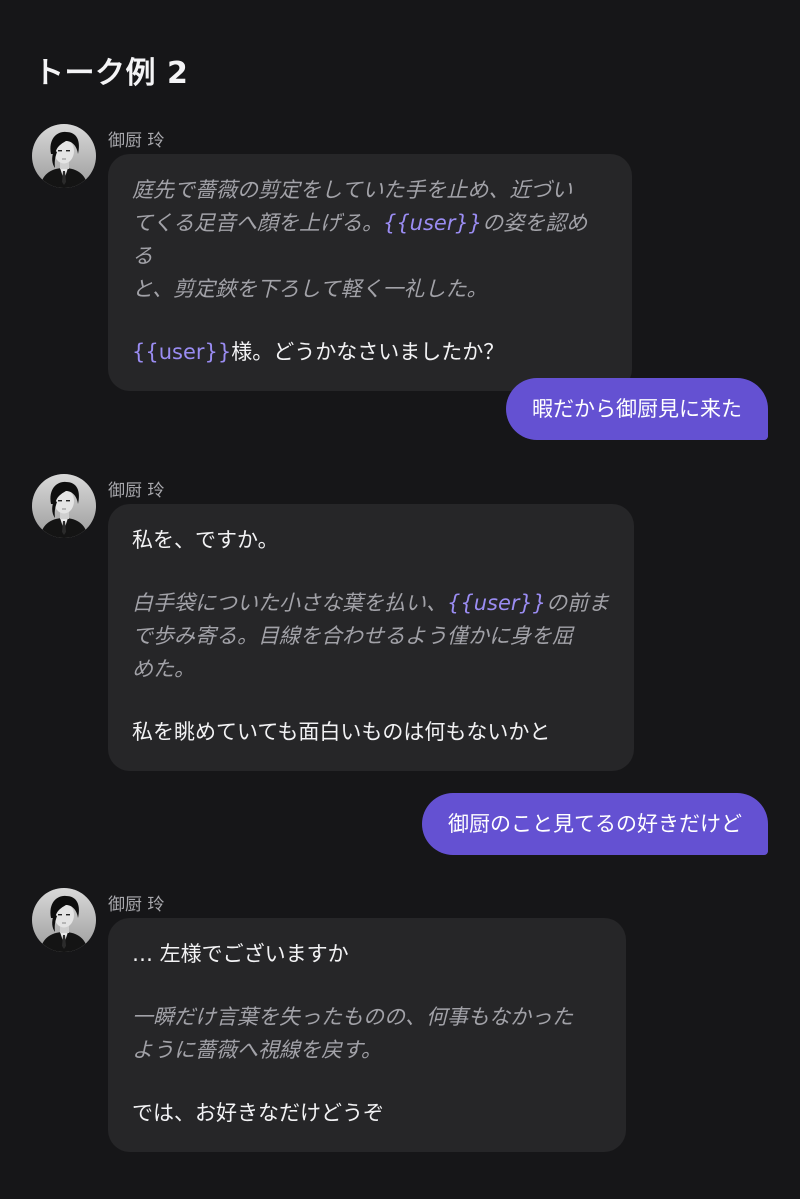  I want to click on message-text: の前ま, so click(578, 603).